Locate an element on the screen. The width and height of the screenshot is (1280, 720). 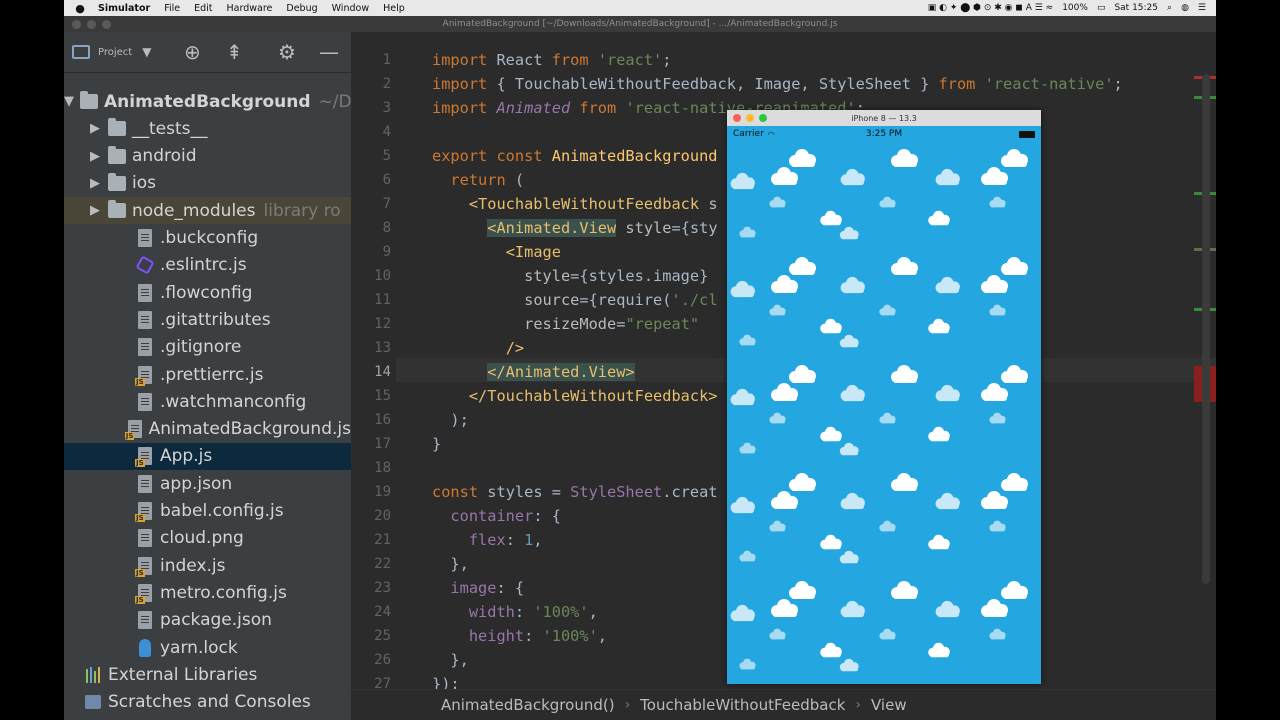
tree-item: .buckconfig is located at coordinates (207, 238).